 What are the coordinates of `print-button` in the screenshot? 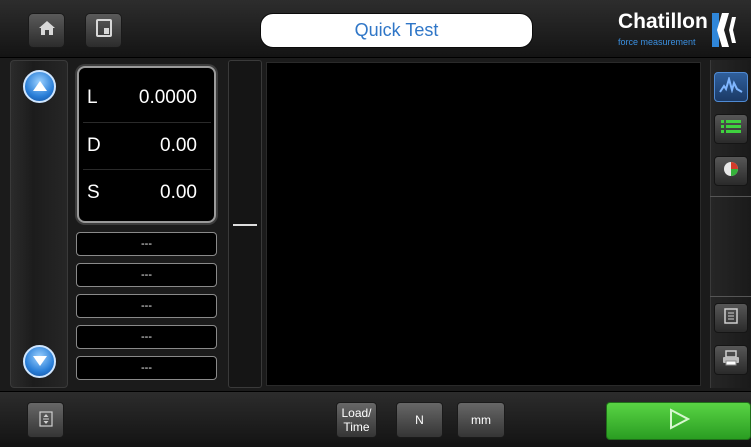 It's located at (731, 360).